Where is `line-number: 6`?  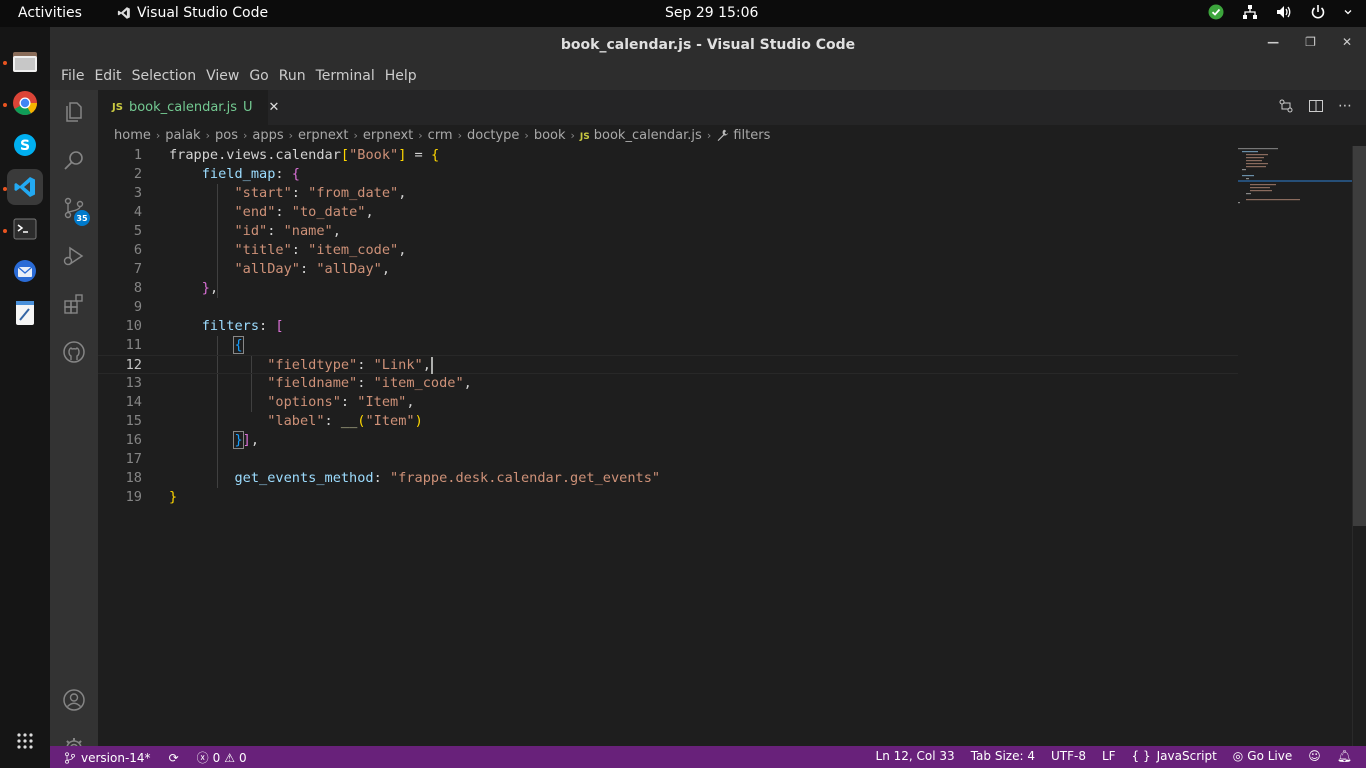 line-number: 6 is located at coordinates (137, 250).